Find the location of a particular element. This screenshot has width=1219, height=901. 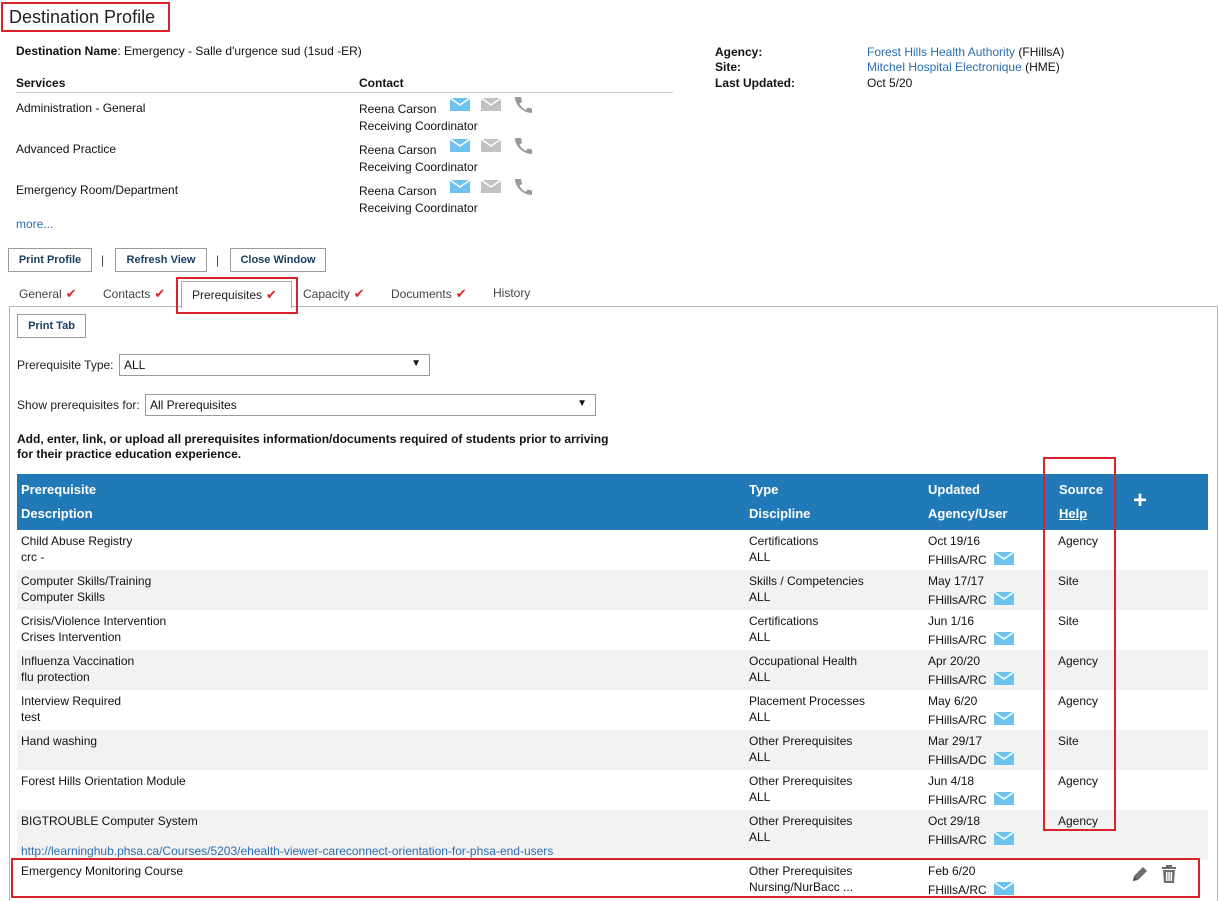

tab-documents: Documents ✔ is located at coordinates (429, 294).